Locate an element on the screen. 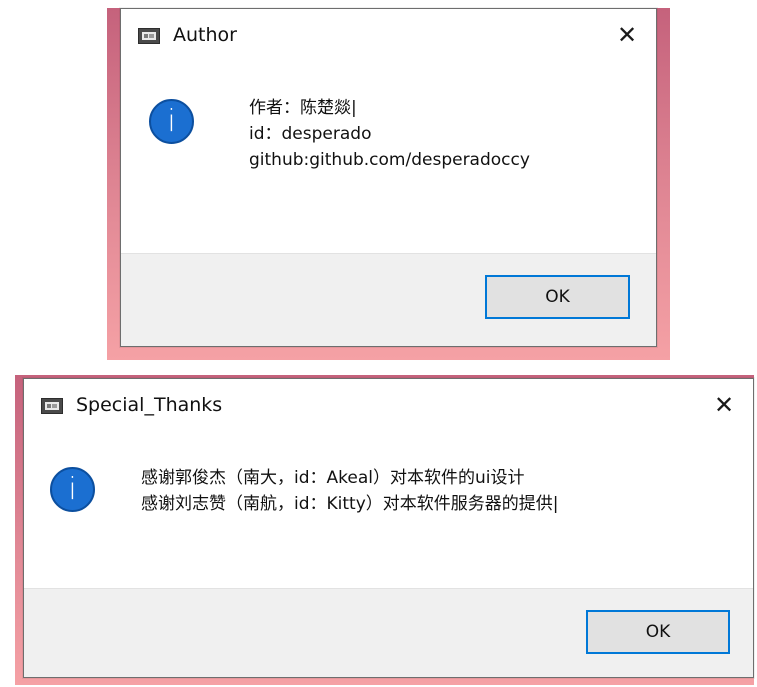 The width and height of the screenshot is (757, 687). author-message-line: id：desperado is located at coordinates (310, 134).